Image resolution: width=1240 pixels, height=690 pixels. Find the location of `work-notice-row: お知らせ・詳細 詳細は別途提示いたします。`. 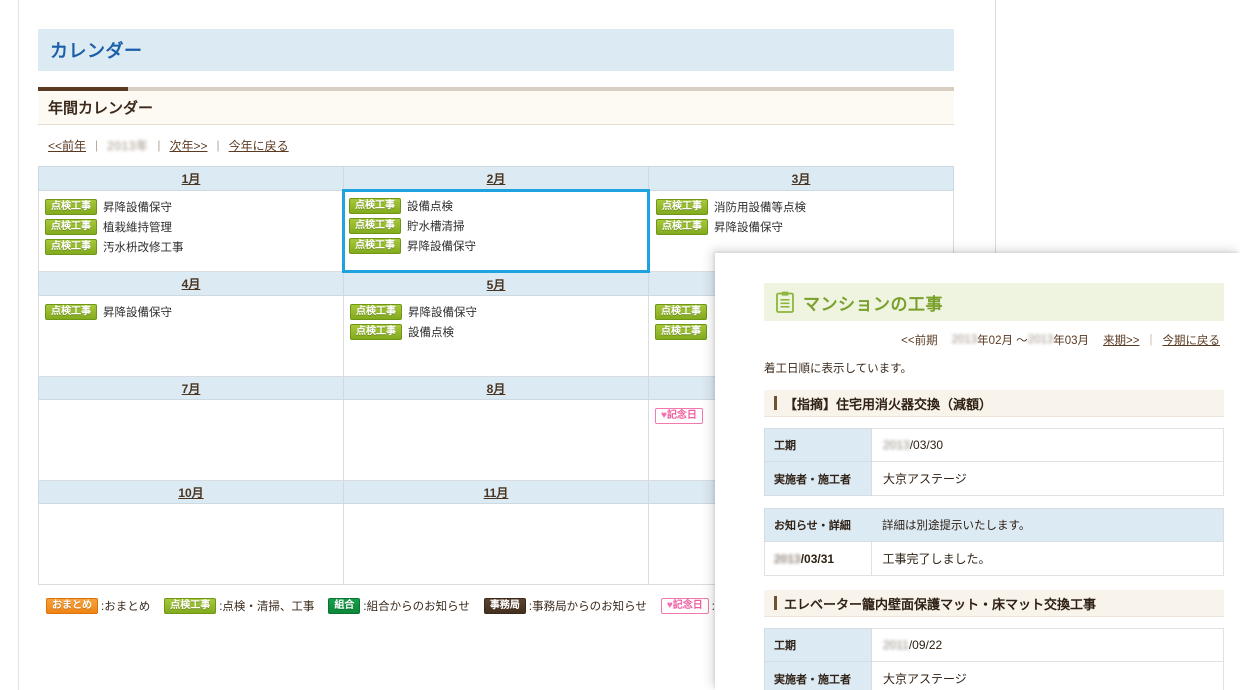

work-notice-row: お知らせ・詳細 詳細は別途提示いたします。 is located at coordinates (994, 525).